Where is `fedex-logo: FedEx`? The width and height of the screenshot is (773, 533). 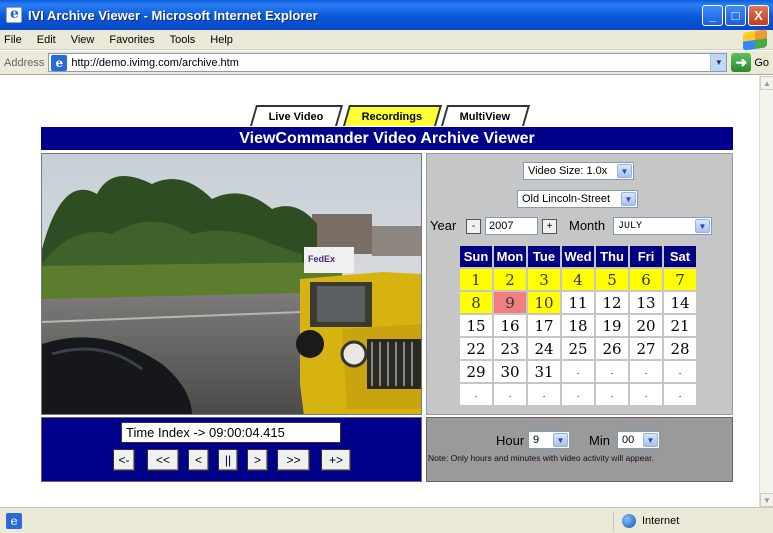 fedex-logo: FedEx is located at coordinates (321, 259).